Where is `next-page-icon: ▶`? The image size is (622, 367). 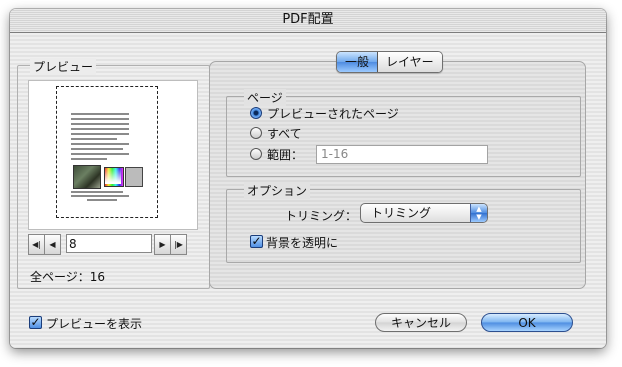 next-page-icon: ▶ is located at coordinates (162, 244).